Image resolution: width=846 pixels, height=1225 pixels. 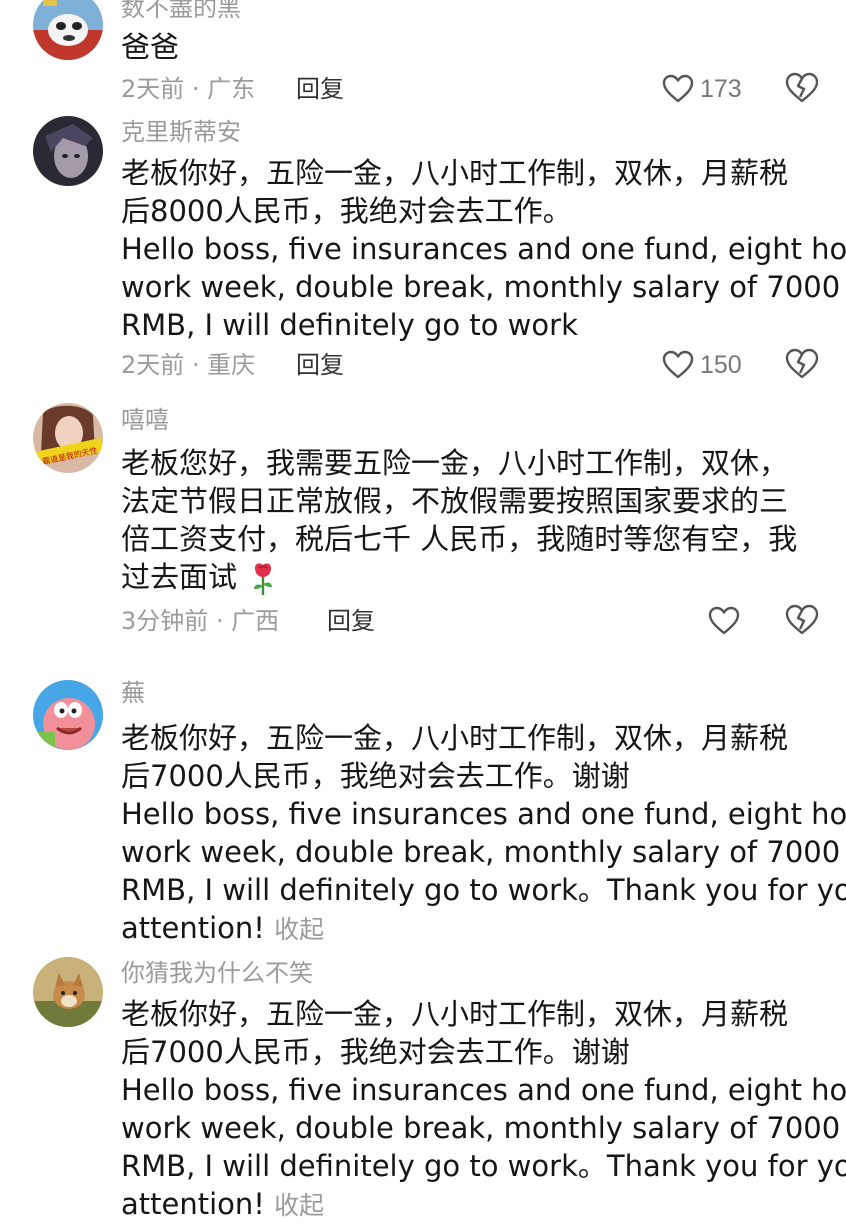 I want to click on rose-emoji, so click(x=263, y=579).